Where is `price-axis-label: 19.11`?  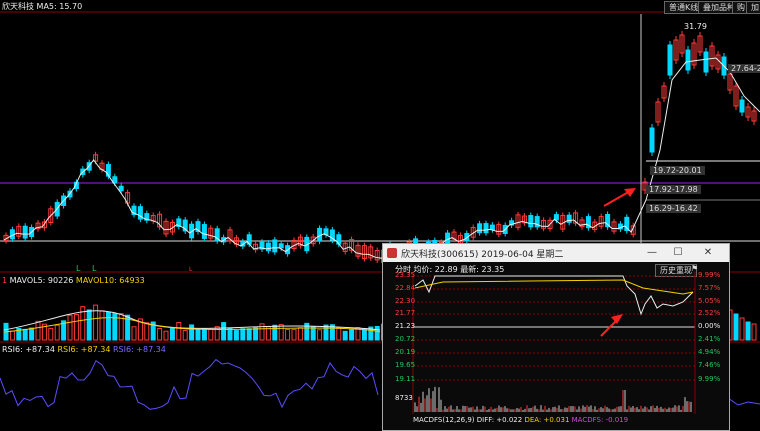 price-axis-label: 19.11 is located at coordinates (405, 379).